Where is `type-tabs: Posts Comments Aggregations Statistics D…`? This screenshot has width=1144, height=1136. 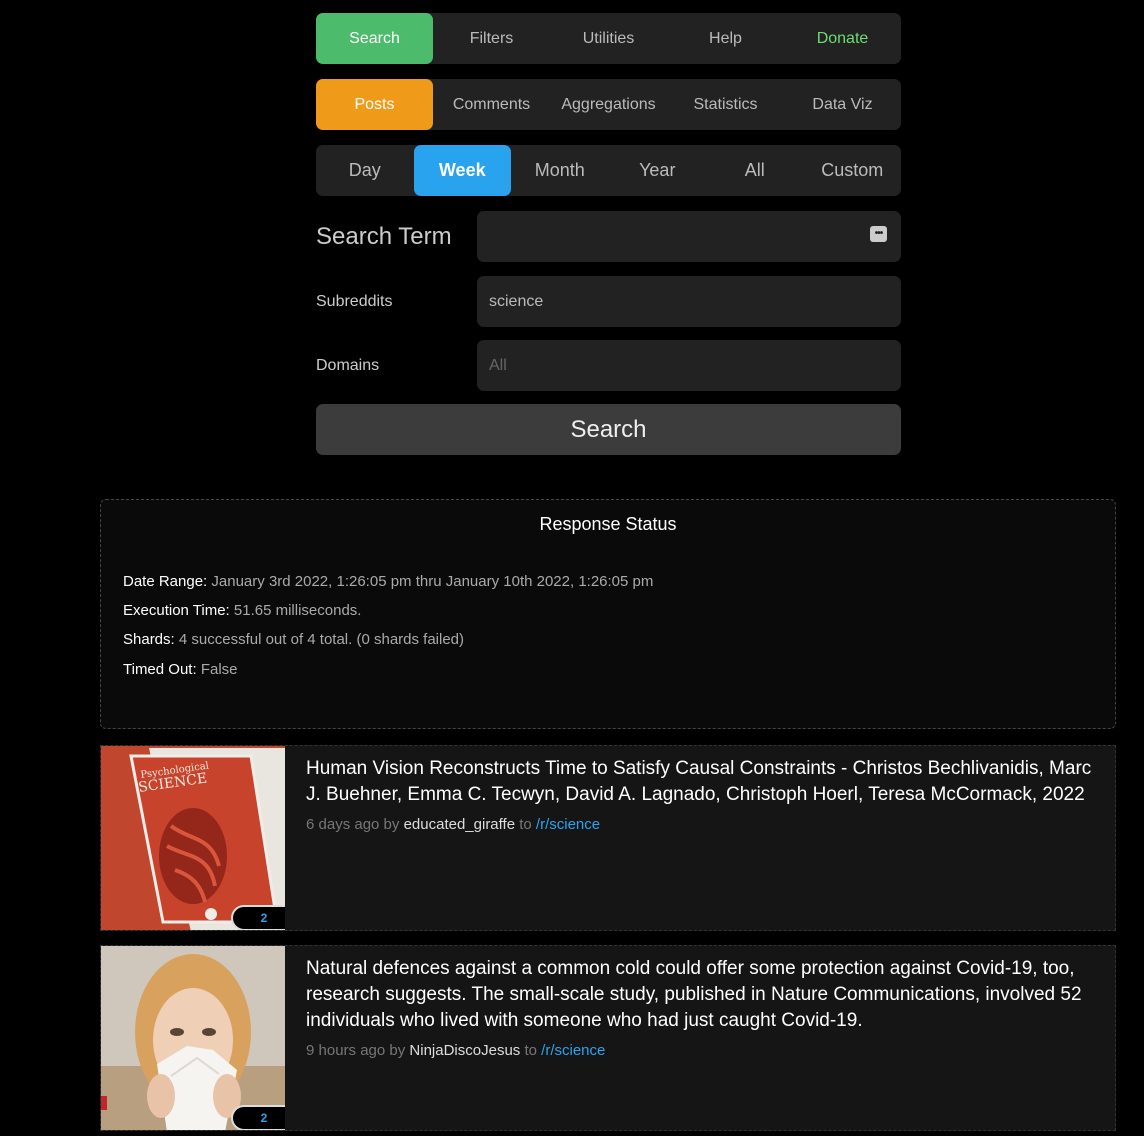
type-tabs: Posts Comments Aggregations Statistics D… is located at coordinates (608, 104).